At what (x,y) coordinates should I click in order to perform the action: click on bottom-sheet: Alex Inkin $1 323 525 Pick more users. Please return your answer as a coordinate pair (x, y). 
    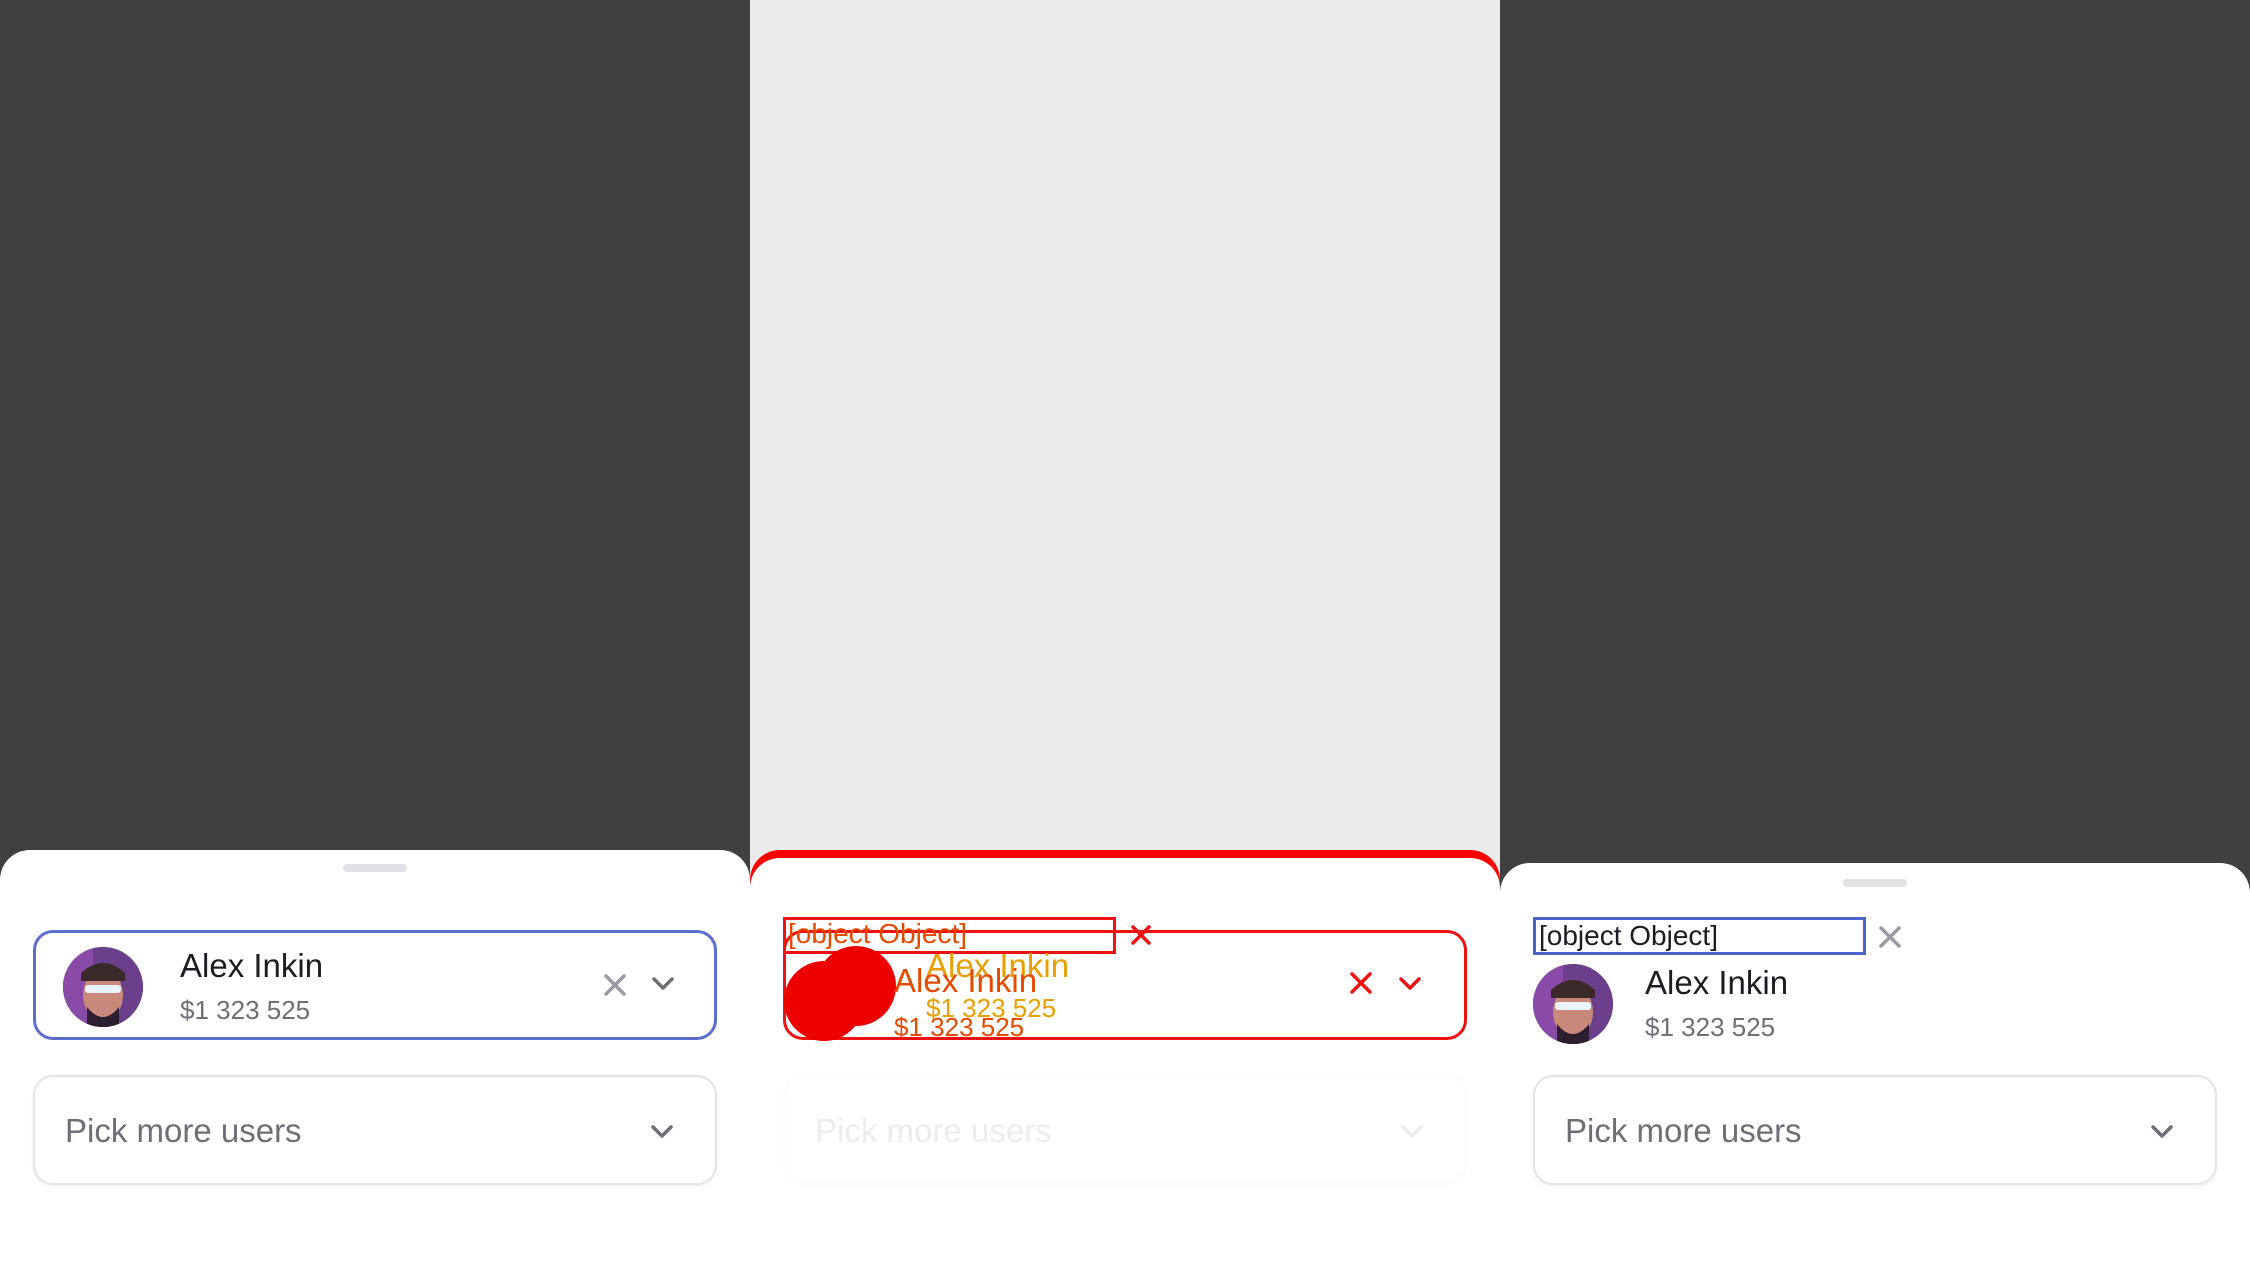
    Looking at the image, I should click on (375, 1058).